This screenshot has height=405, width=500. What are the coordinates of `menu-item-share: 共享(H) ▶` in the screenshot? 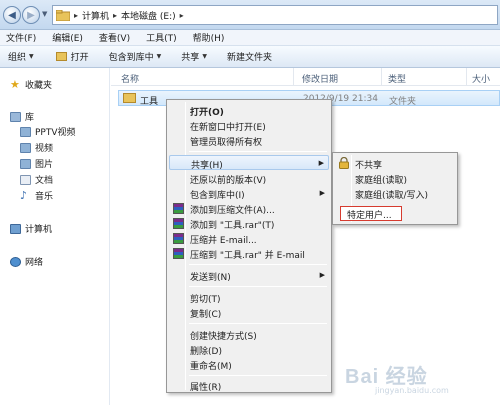 It's located at (249, 163).